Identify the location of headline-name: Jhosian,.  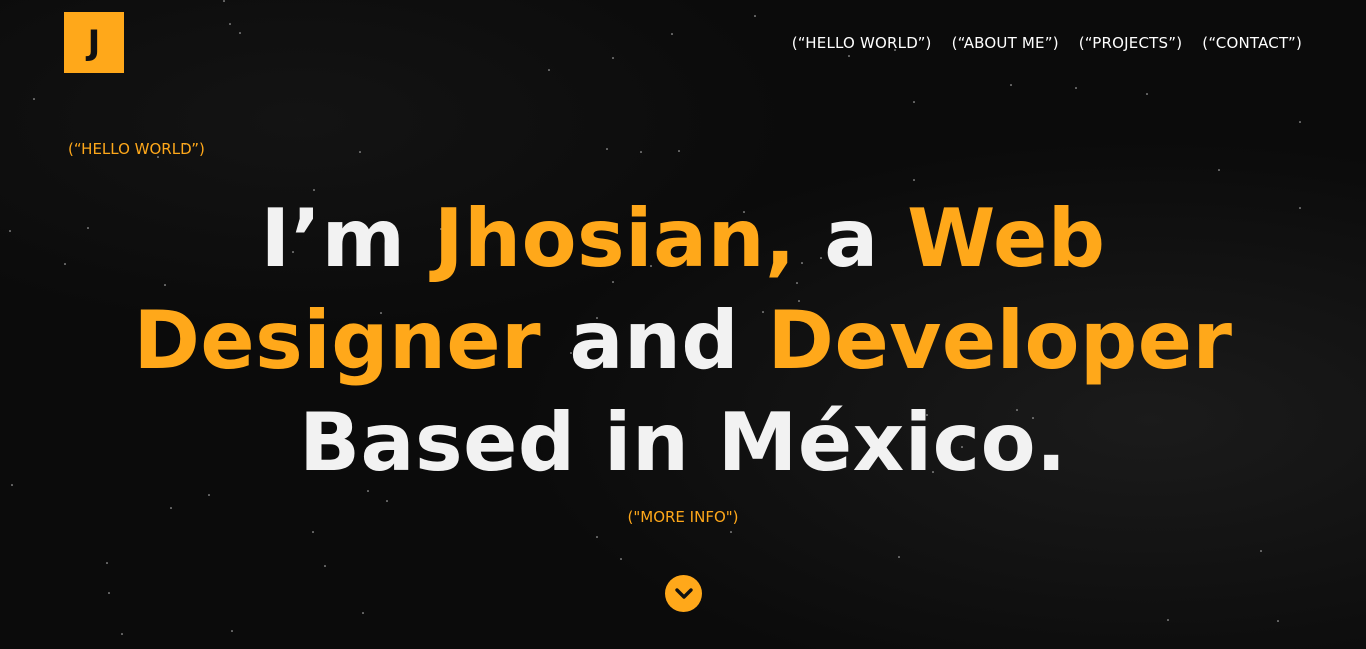
(614, 238).